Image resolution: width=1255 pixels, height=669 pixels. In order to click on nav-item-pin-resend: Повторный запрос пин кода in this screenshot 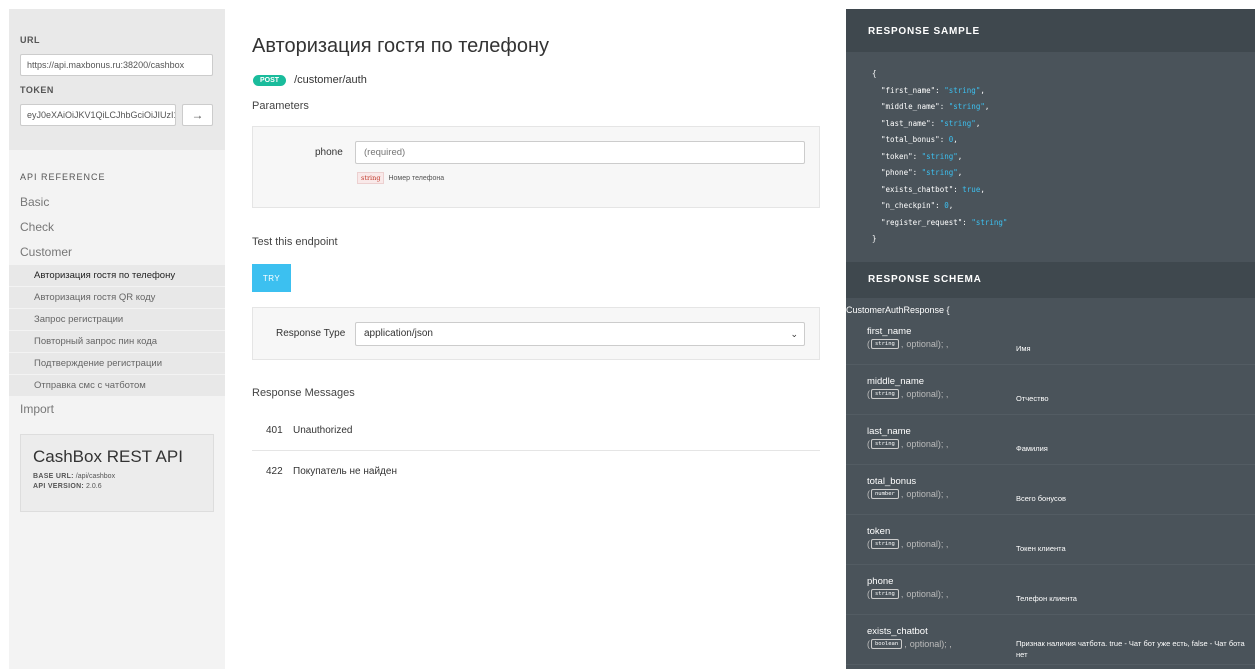, I will do `click(117, 342)`.